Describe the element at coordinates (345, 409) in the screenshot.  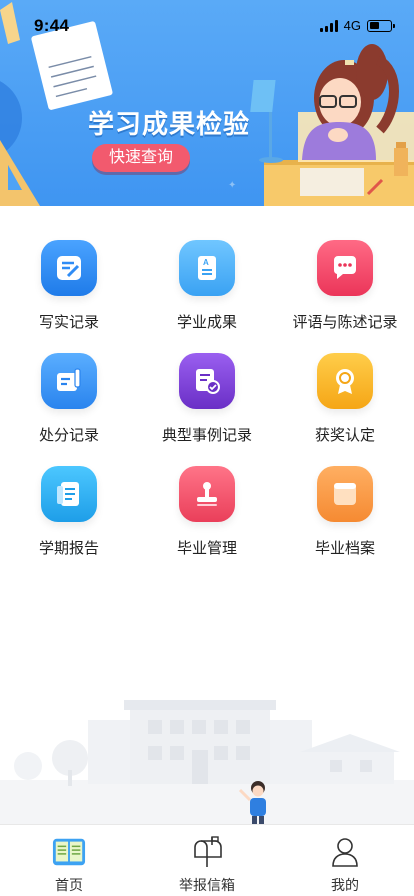
I see `menu-item-award: 获奖认定` at that location.